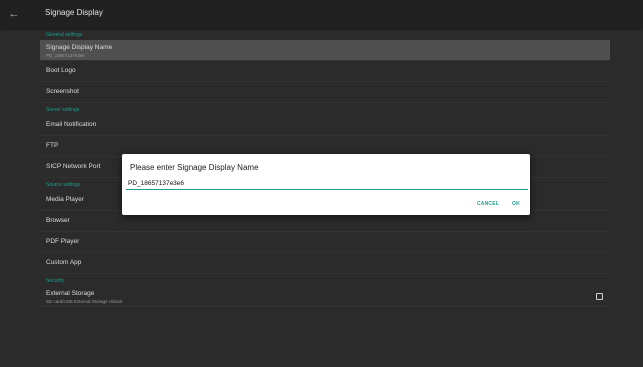 This screenshot has height=367, width=643. I want to click on setting-summary: PD_18657137e3e6, so click(65, 55).